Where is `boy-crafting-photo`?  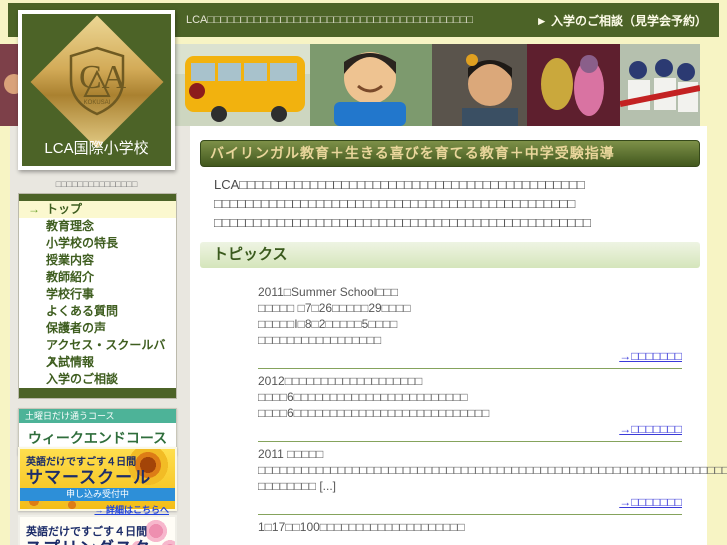 boy-crafting-photo is located at coordinates (479, 85).